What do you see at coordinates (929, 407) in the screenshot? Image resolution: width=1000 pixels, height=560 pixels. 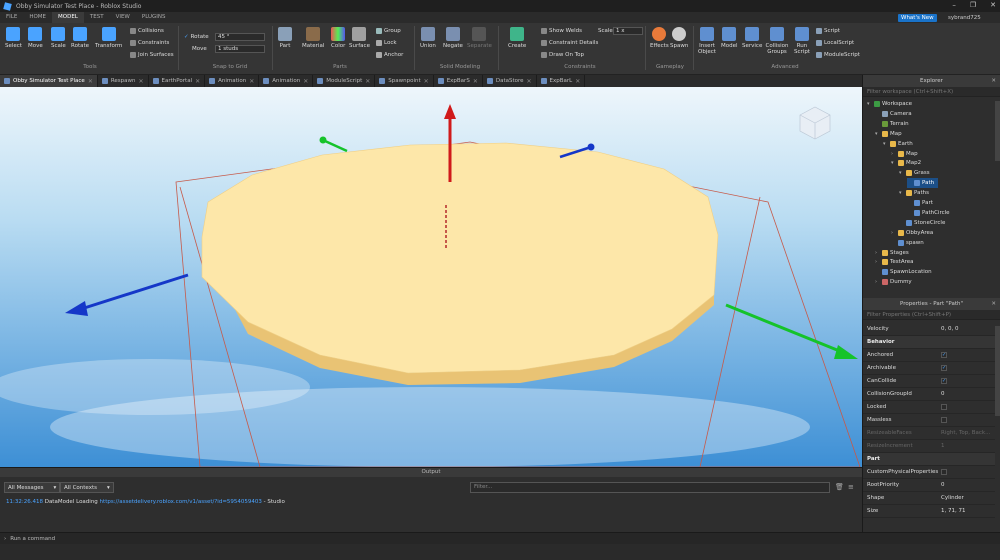 I see `property-row: Locked` at bounding box center [929, 407].